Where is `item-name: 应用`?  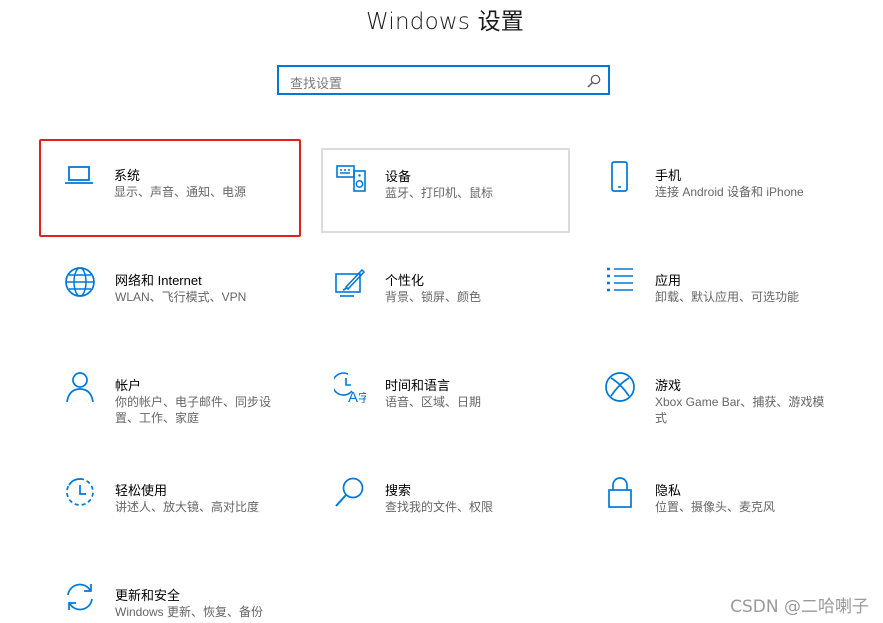 item-name: 应用 is located at coordinates (668, 280).